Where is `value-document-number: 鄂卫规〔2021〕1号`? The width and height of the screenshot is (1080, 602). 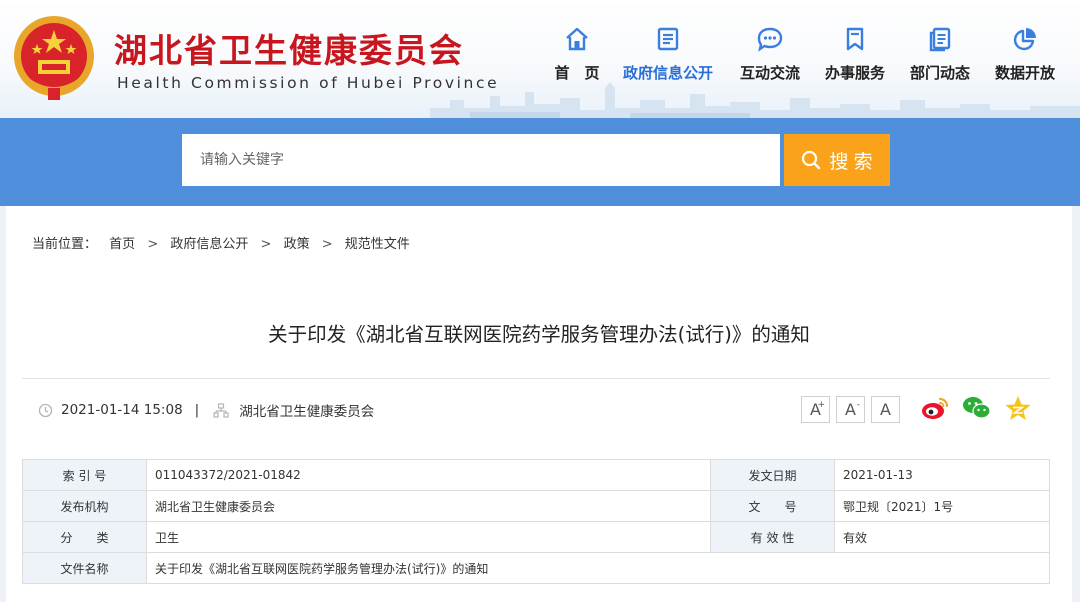
value-document-number: 鄂卫规〔2021〕1号 is located at coordinates (942, 506).